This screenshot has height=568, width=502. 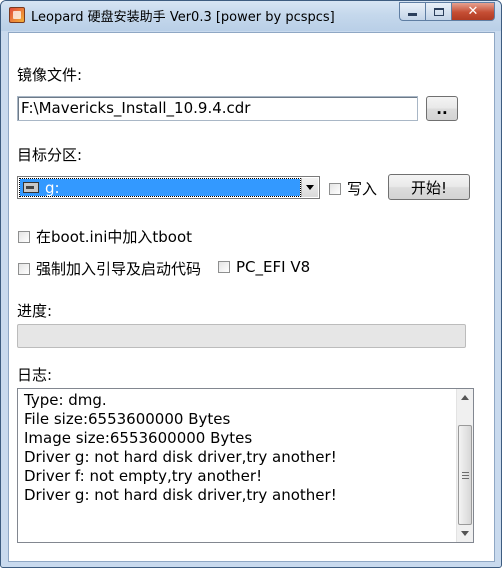 I want to click on log-line: Image size:6553600000 Bytes, so click(x=138, y=438).